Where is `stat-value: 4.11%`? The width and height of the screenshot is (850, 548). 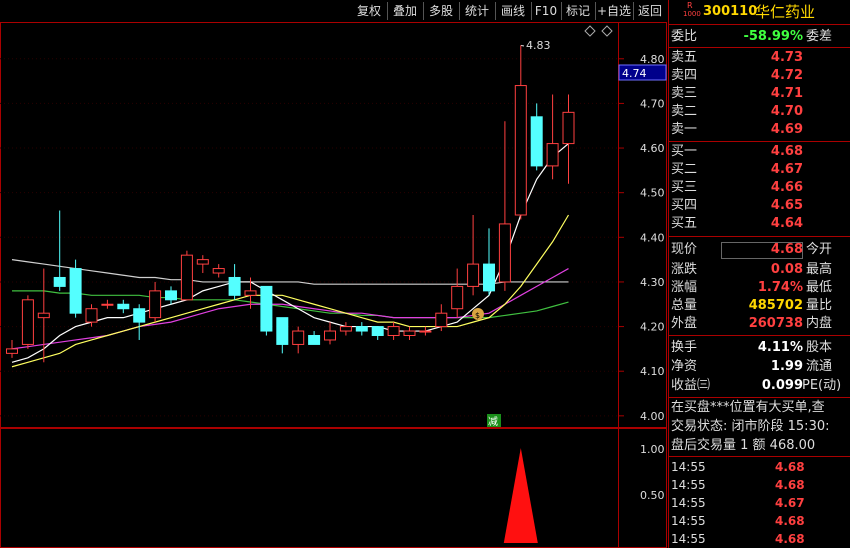 stat-value: 4.11% is located at coordinates (780, 347).